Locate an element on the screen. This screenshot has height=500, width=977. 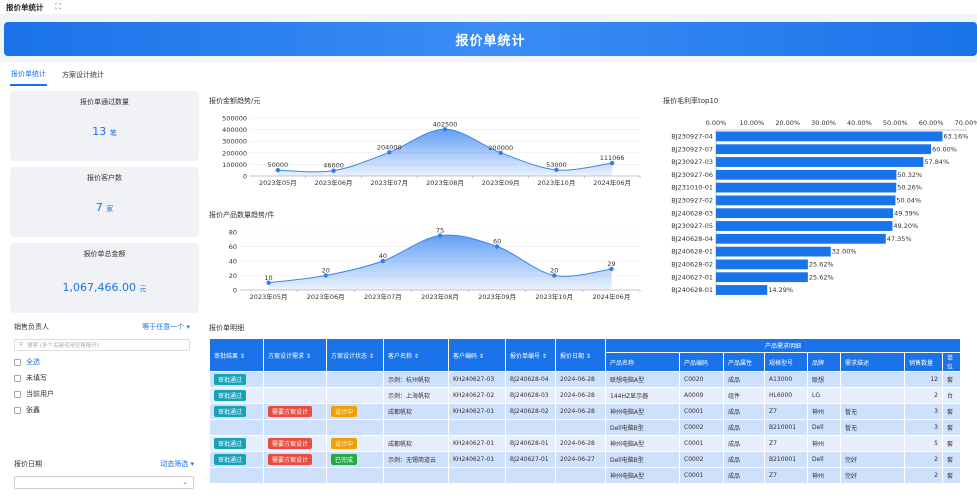
date-select: ⌄ is located at coordinates (104, 482).